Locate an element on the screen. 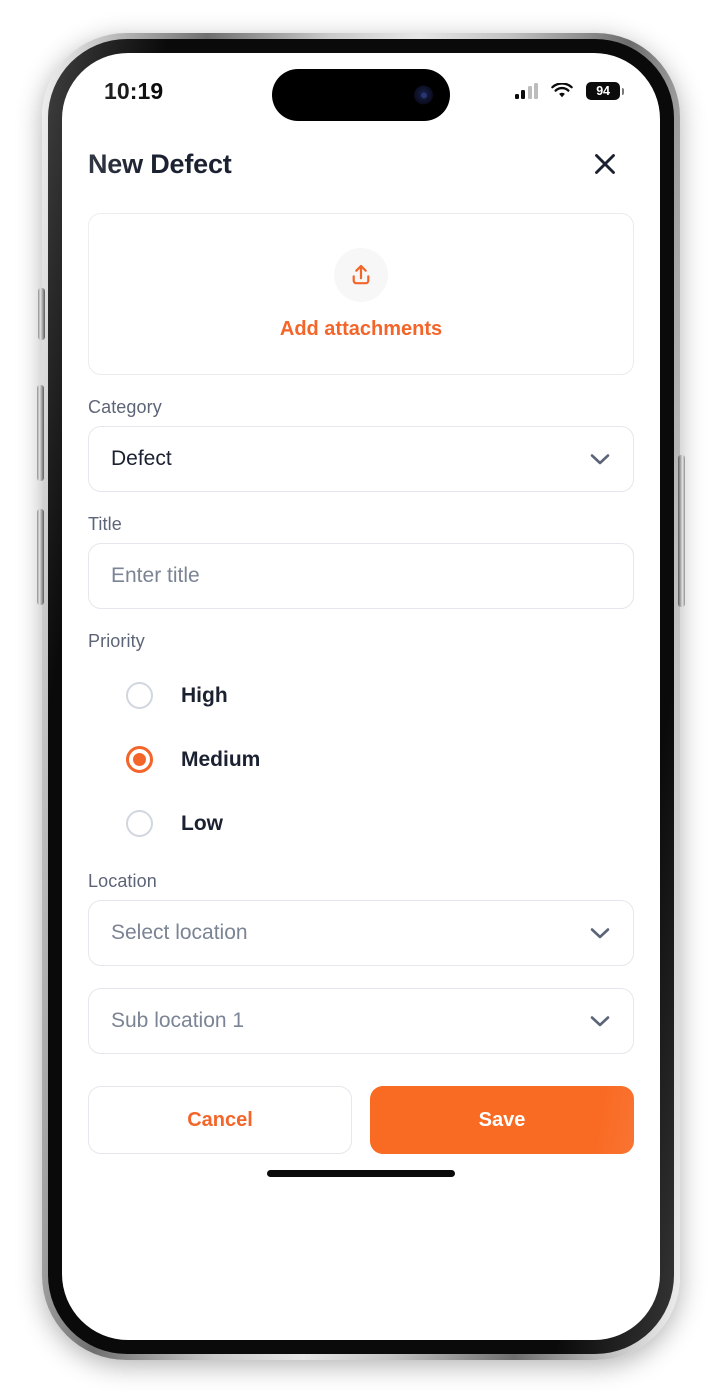 This screenshot has width=722, height=1393. title-label: Title is located at coordinates (105, 524).